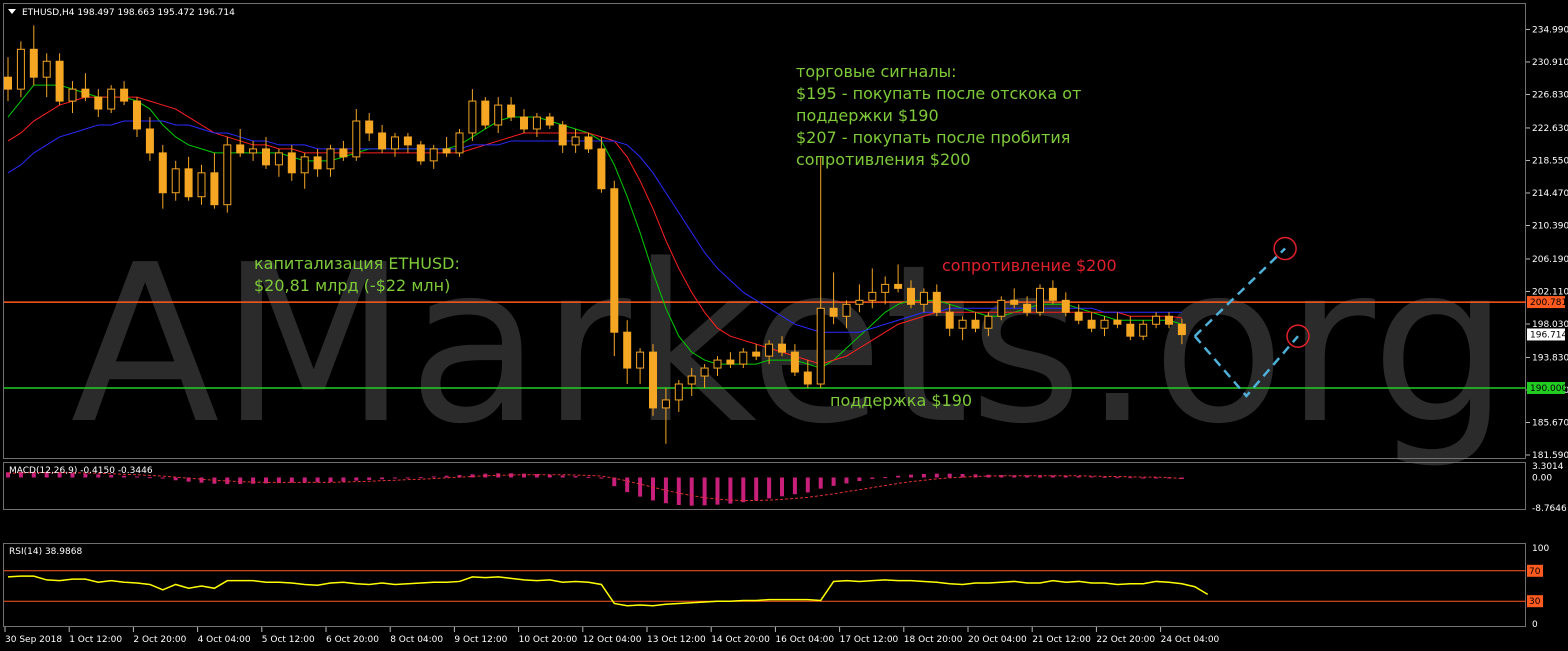 The image size is (1568, 651). What do you see at coordinates (224, 640) in the screenshot?
I see `time-tick-label: 4 Oct 04:00` at bounding box center [224, 640].